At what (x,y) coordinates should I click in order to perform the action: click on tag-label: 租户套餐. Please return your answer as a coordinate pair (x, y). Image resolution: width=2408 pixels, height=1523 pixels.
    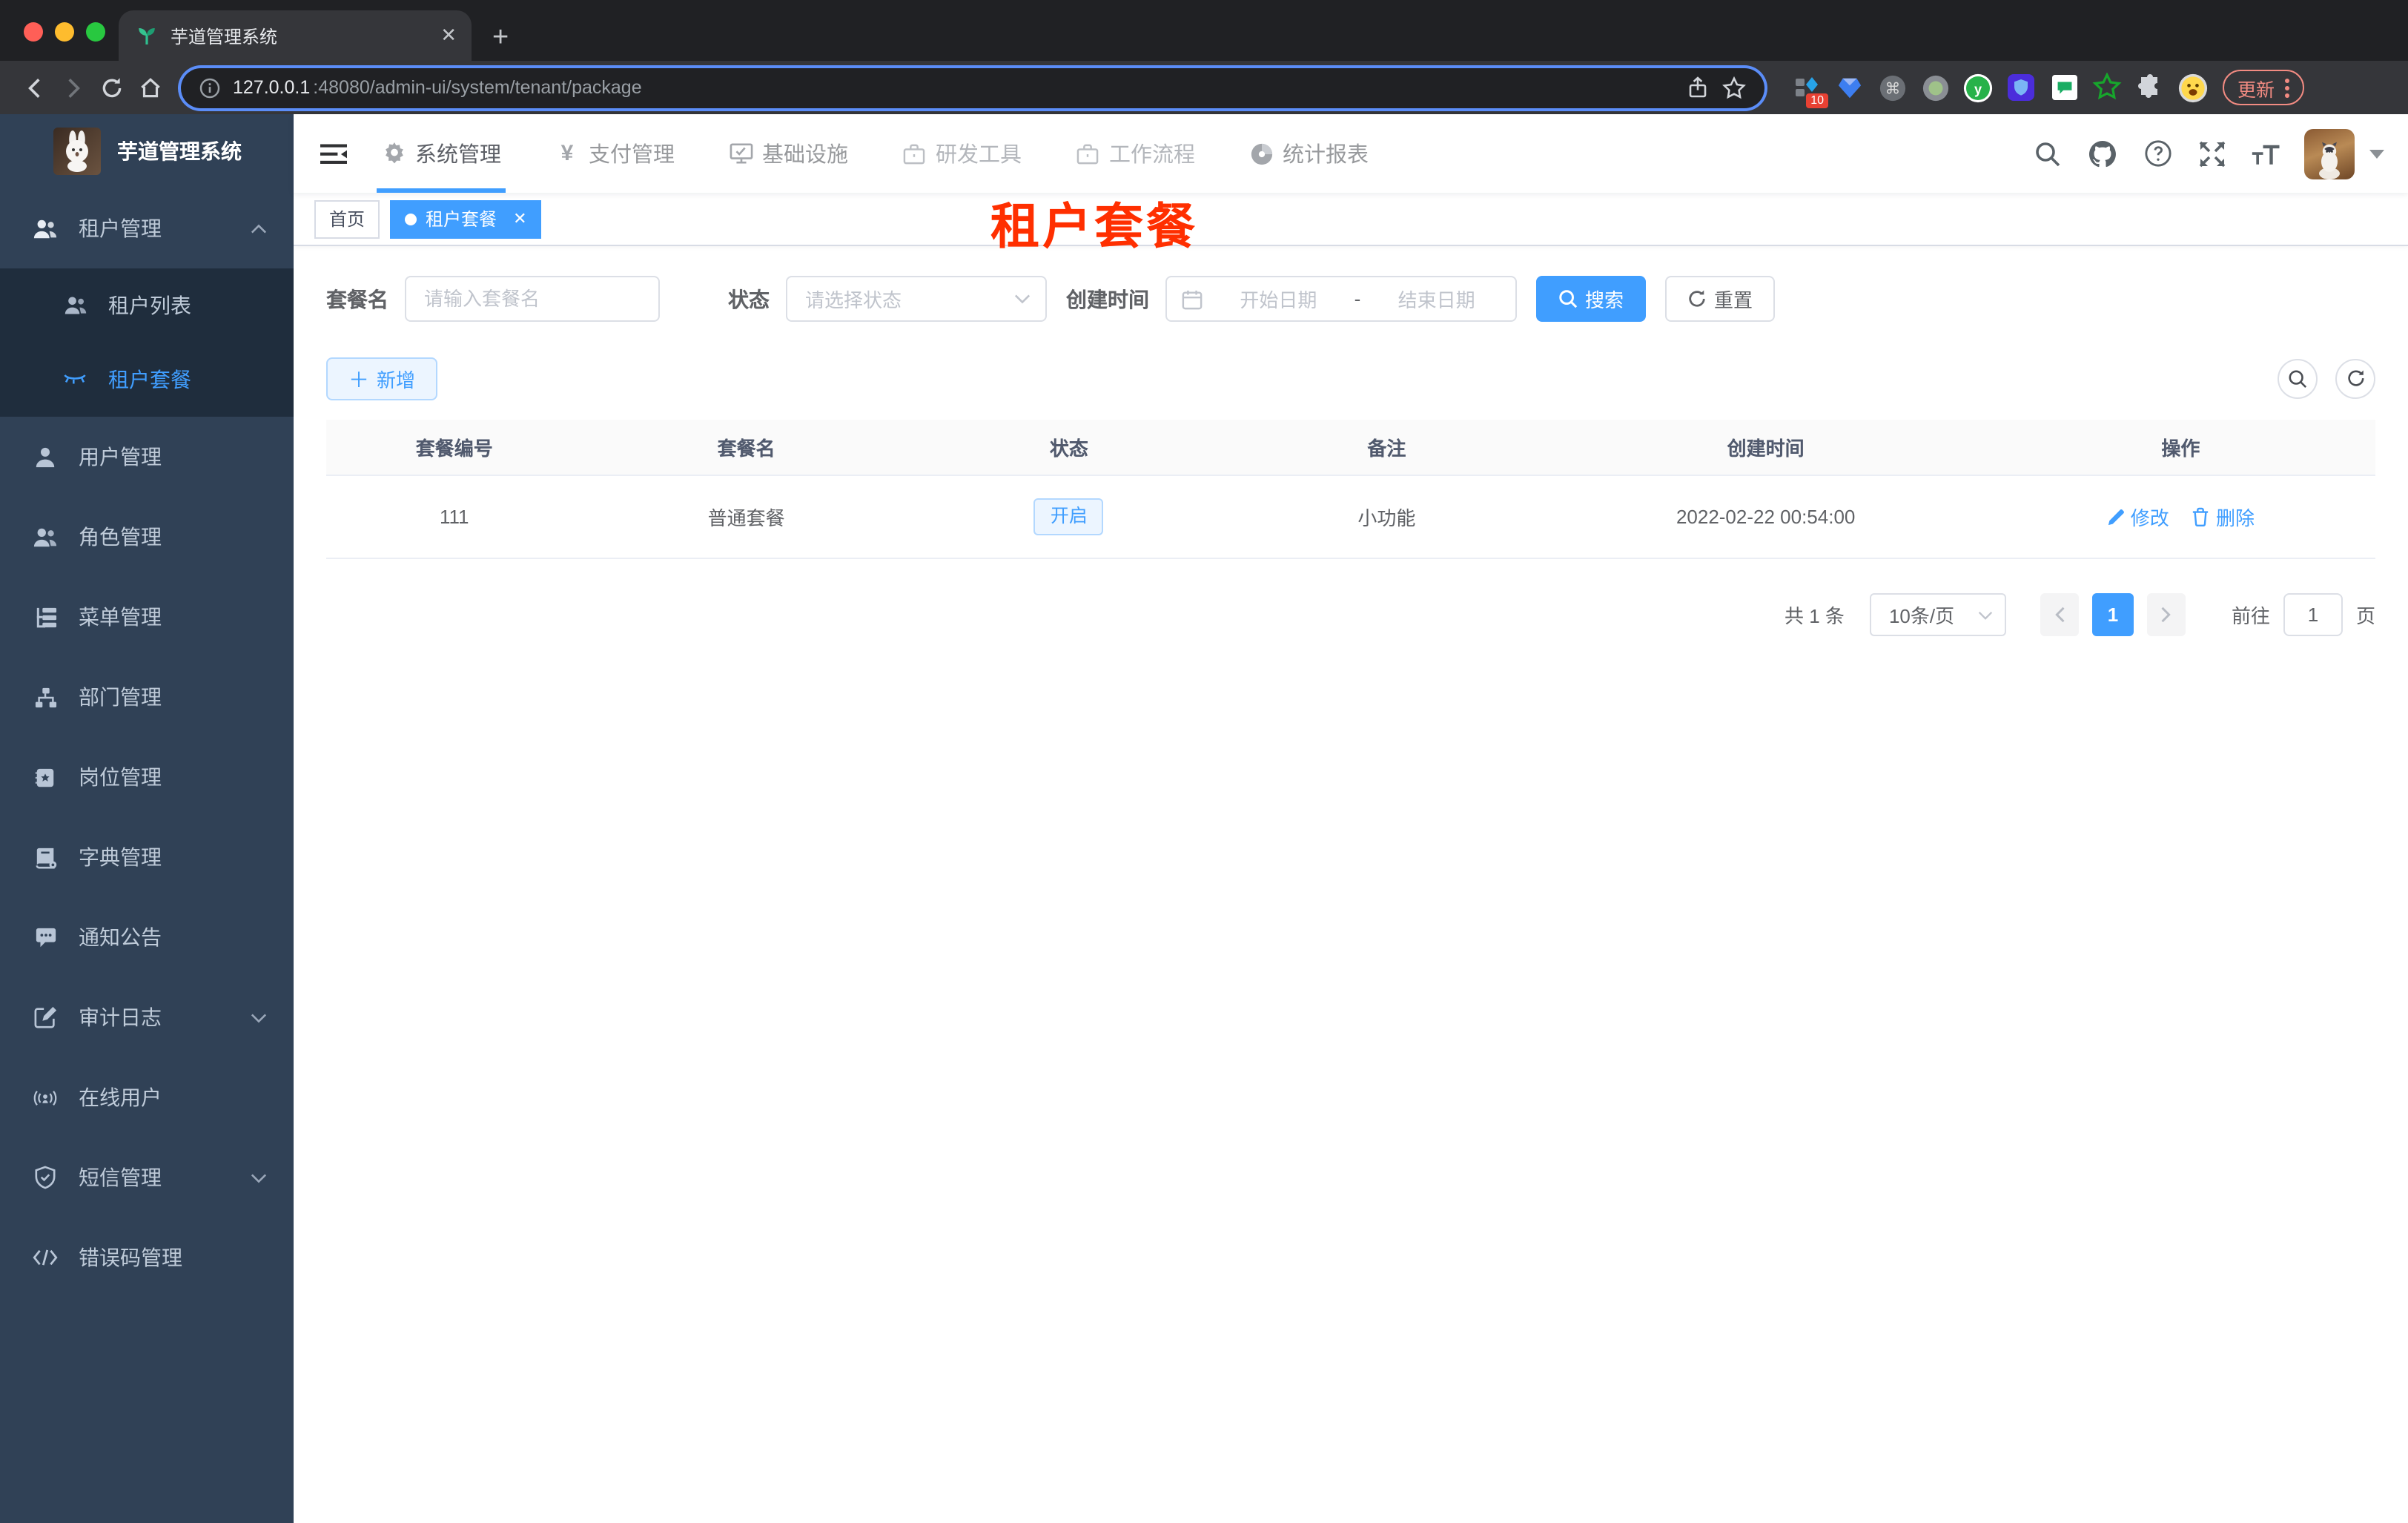
    Looking at the image, I should click on (461, 220).